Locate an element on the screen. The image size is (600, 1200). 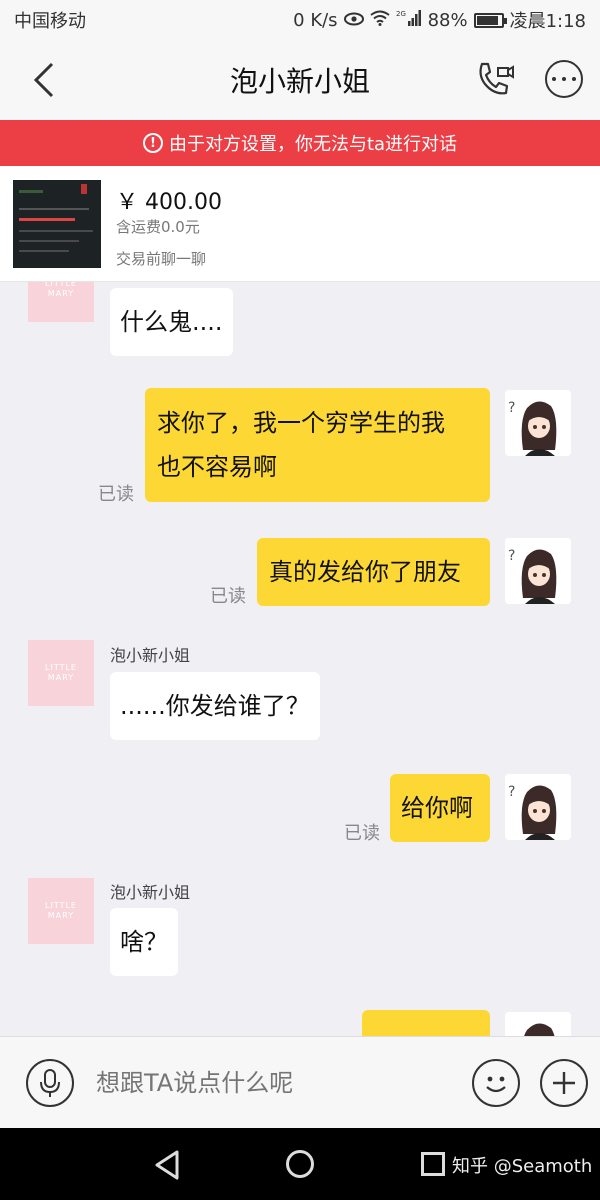
message-text-line: 求你了，我一个穷学生的我 is located at coordinates (301, 423).